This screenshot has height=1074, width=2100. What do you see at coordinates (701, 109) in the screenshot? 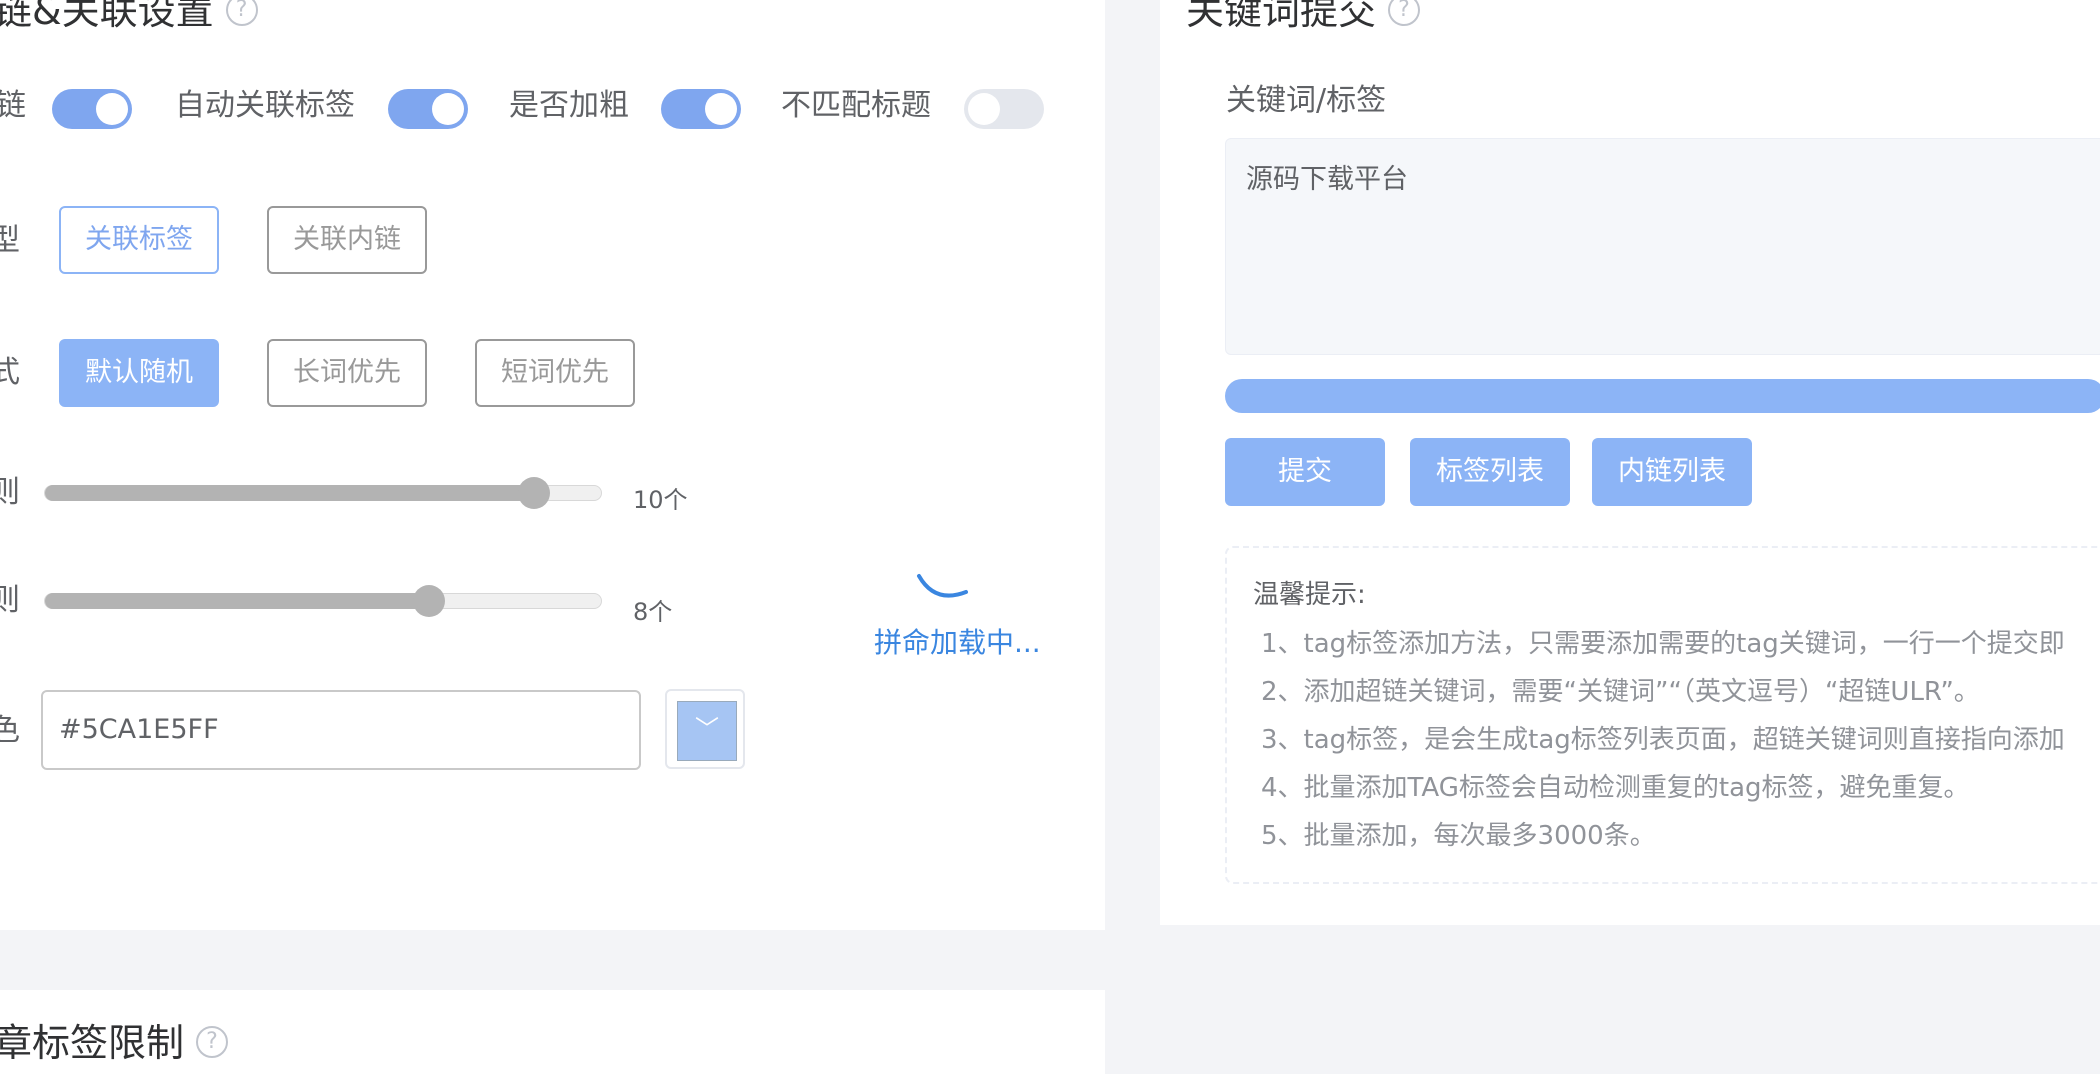
I see `switch-bold-toggle` at bounding box center [701, 109].